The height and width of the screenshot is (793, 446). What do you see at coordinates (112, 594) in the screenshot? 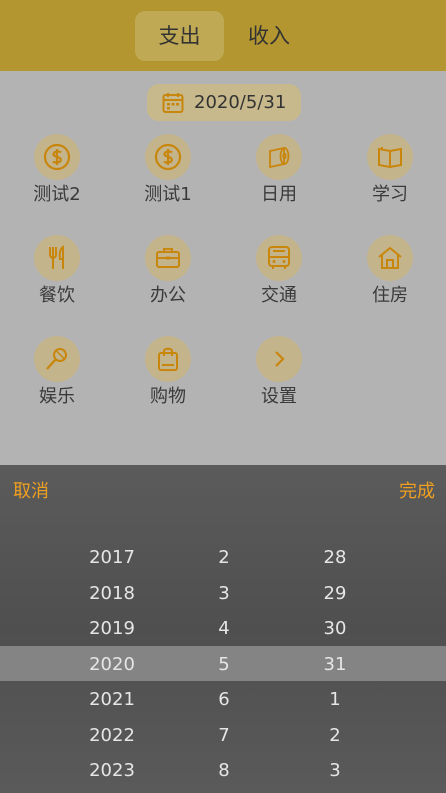
I see `year-option: 2018` at bounding box center [112, 594].